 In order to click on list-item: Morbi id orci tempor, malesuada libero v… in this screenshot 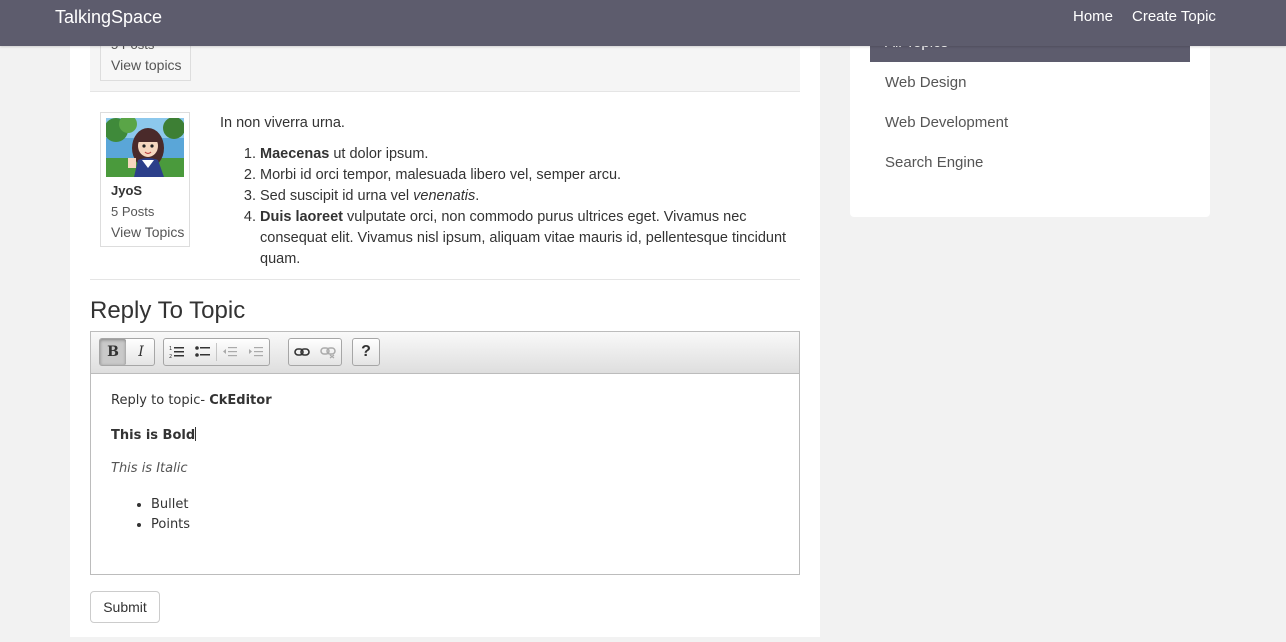, I will do `click(525, 175)`.